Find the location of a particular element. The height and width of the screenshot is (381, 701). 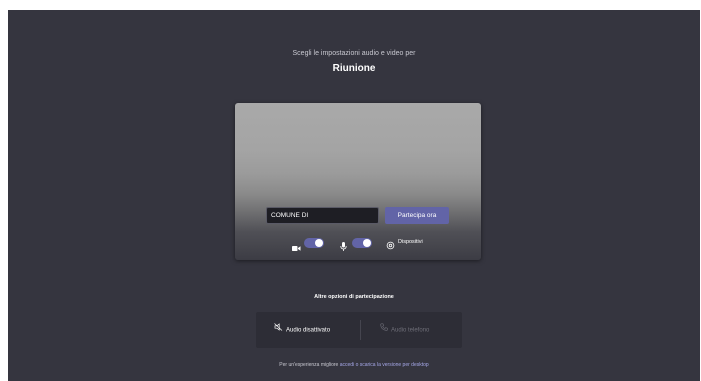

audio-off-option: Audio disattivato is located at coordinates (302, 330).